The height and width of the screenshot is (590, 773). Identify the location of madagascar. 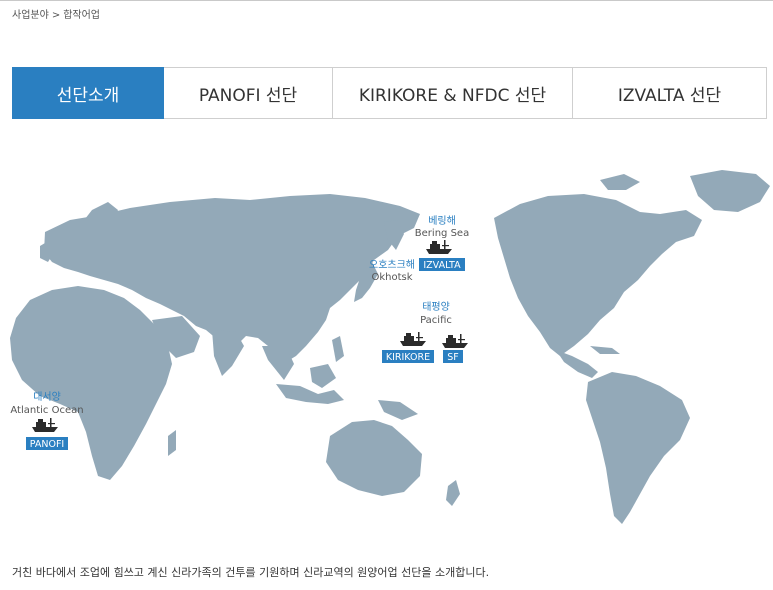
(172, 443).